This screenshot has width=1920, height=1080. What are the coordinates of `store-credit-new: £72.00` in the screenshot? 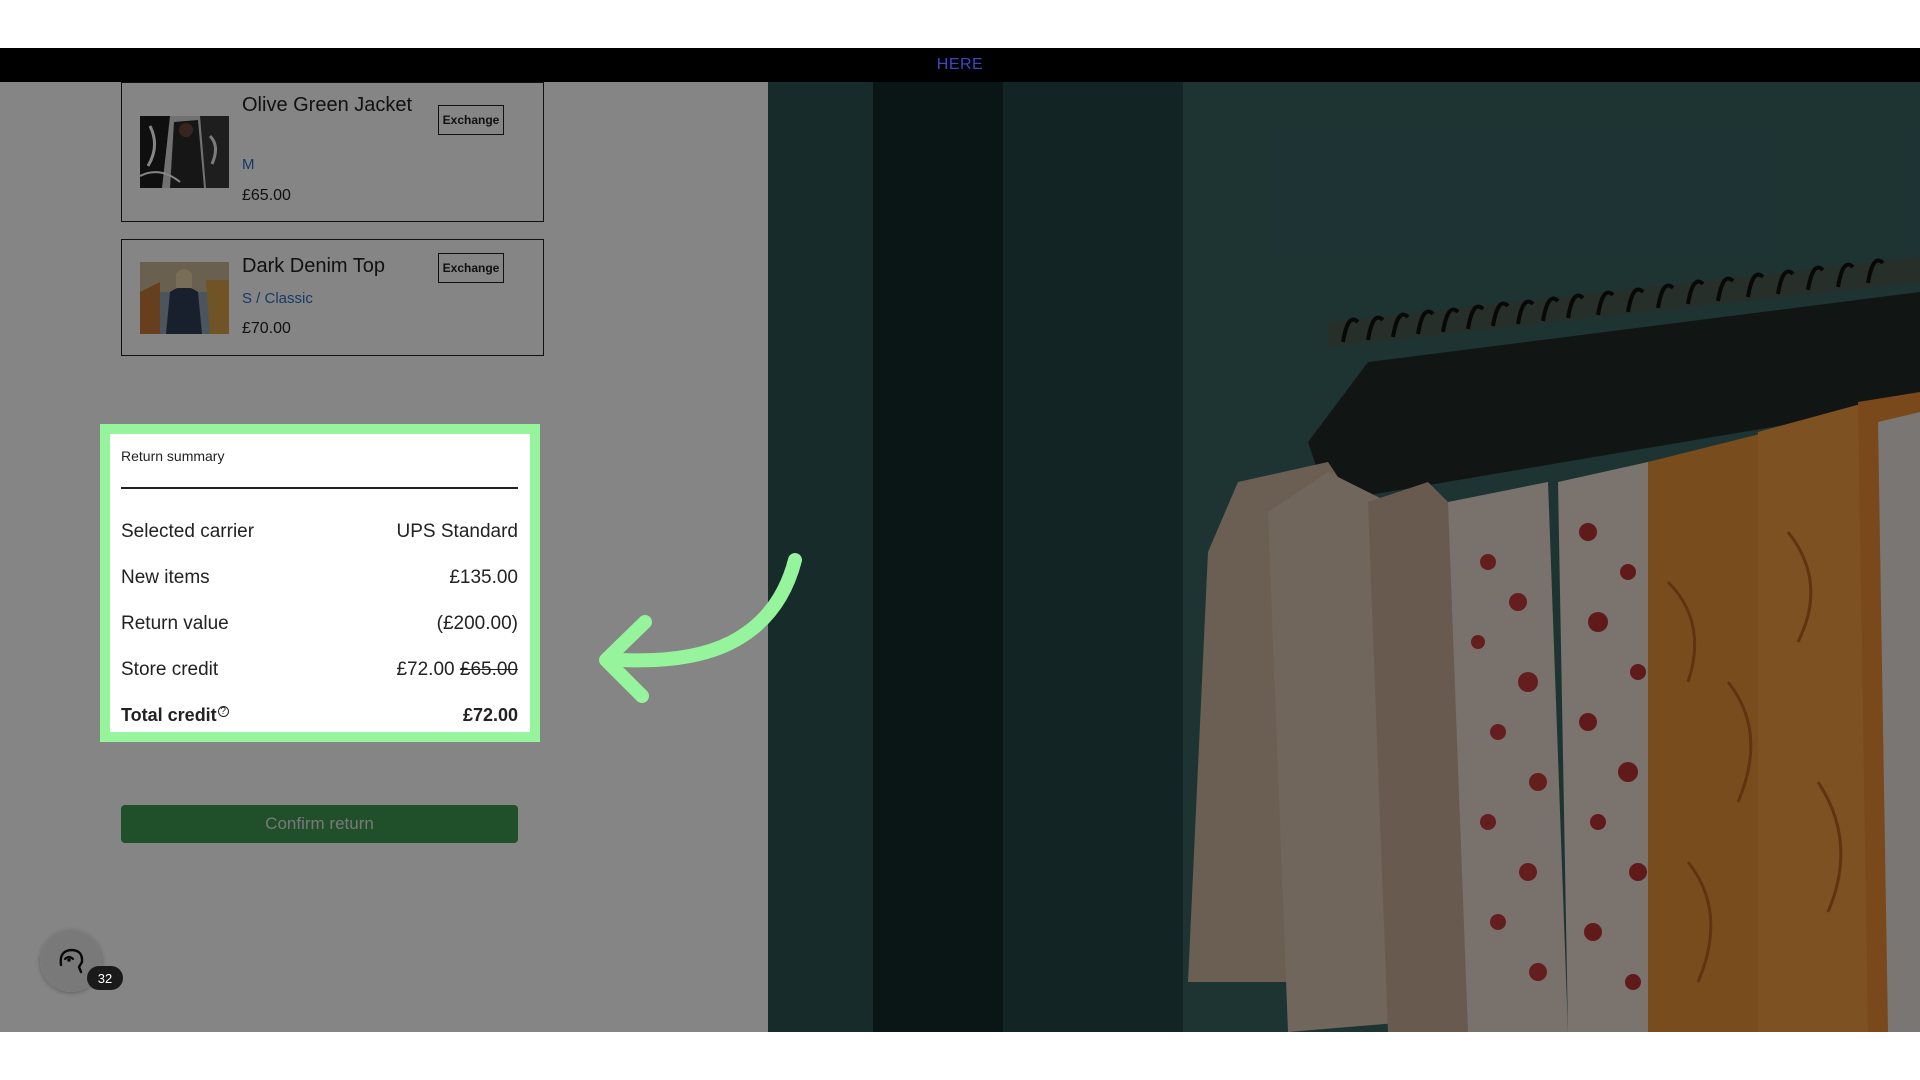 It's located at (425, 669).